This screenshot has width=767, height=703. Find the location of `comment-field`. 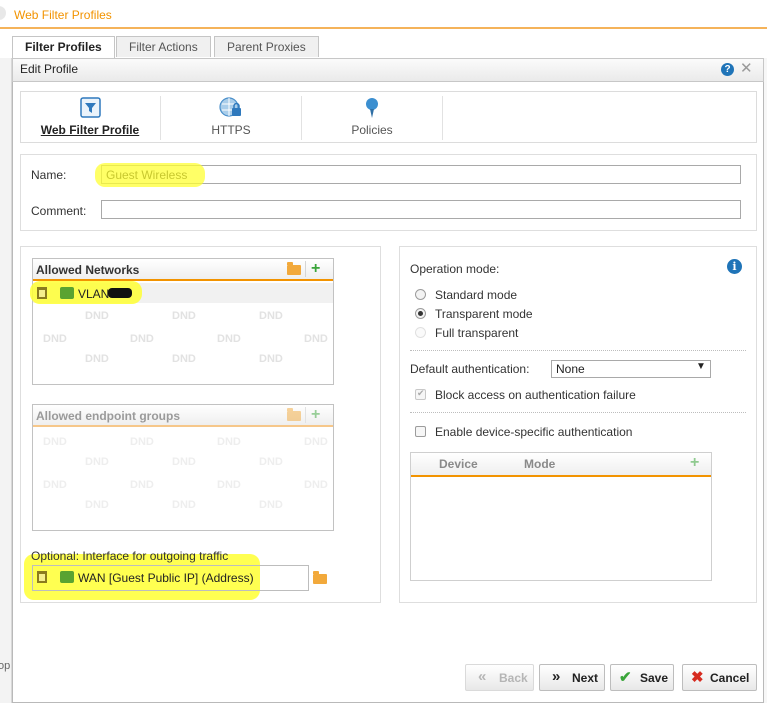

comment-field is located at coordinates (421, 209).